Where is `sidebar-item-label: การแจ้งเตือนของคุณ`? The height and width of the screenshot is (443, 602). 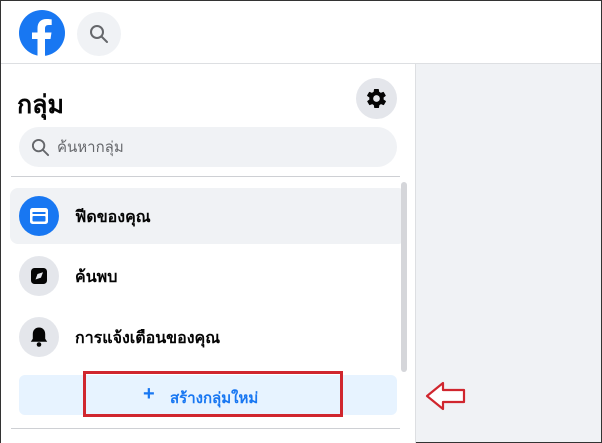
sidebar-item-label: การแจ้งเตือนของคุณ is located at coordinates (148, 338).